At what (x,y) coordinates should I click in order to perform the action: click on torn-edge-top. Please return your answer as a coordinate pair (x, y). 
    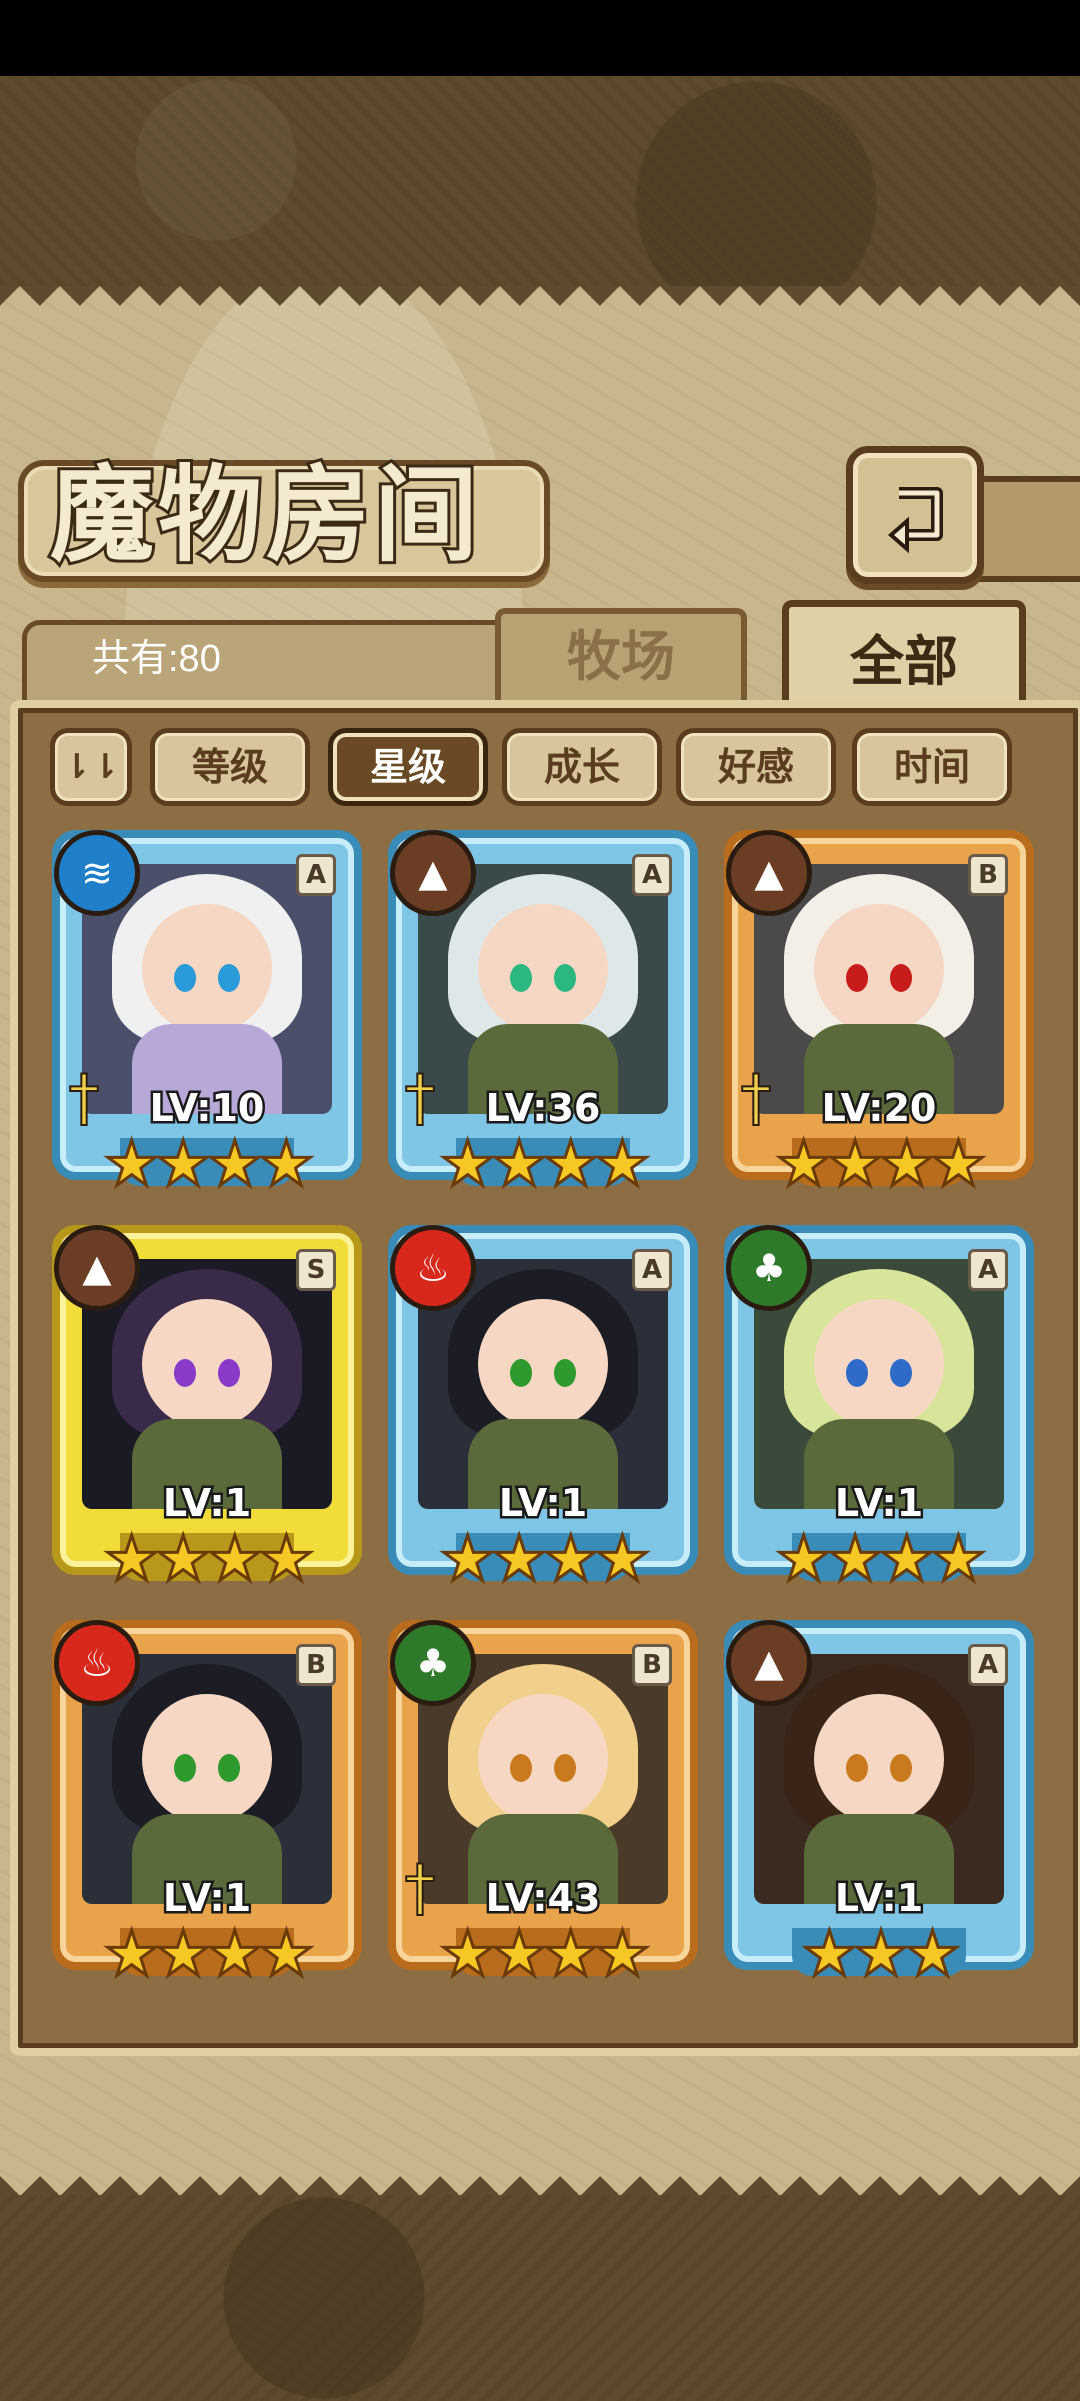
    Looking at the image, I should click on (540, 306).